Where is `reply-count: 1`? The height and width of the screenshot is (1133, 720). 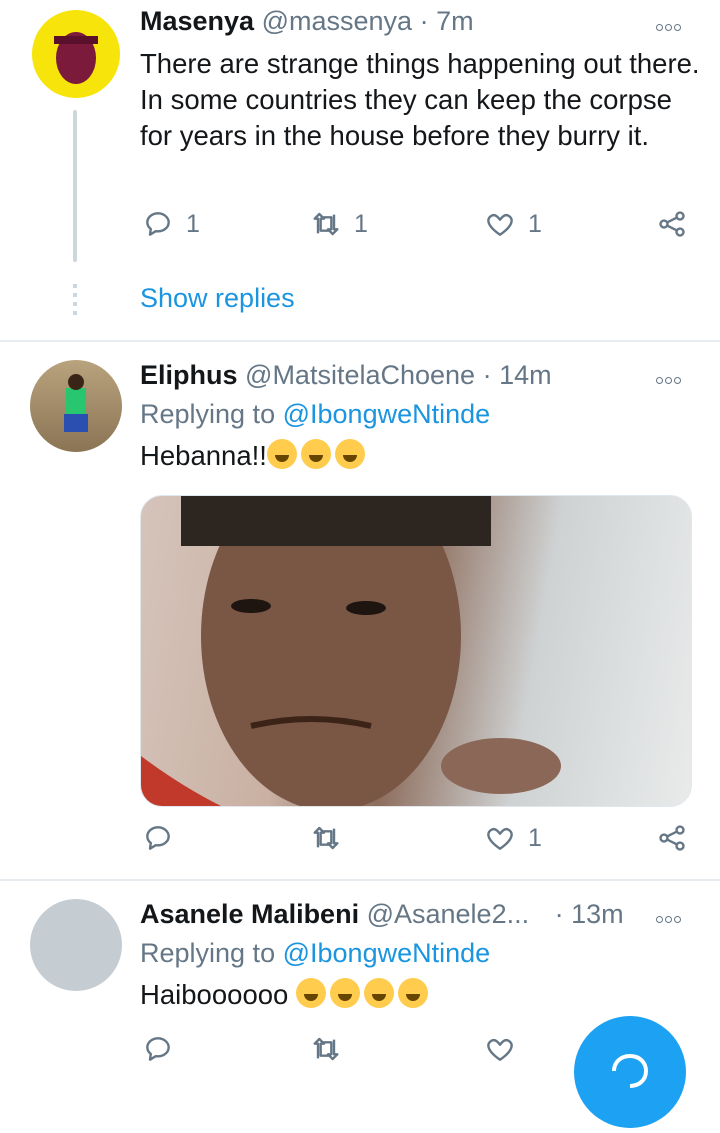
reply-count: 1 is located at coordinates (193, 223).